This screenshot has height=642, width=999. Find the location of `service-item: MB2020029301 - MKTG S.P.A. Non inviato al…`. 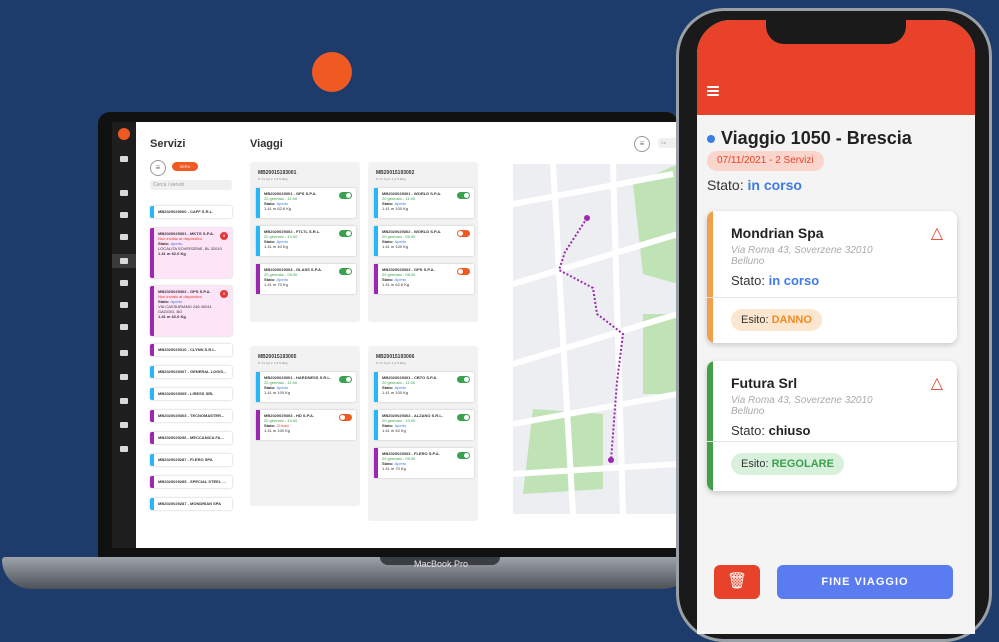

service-item: MB2020029301 - MKTG S.P.A. Non inviato al… is located at coordinates (191, 253).